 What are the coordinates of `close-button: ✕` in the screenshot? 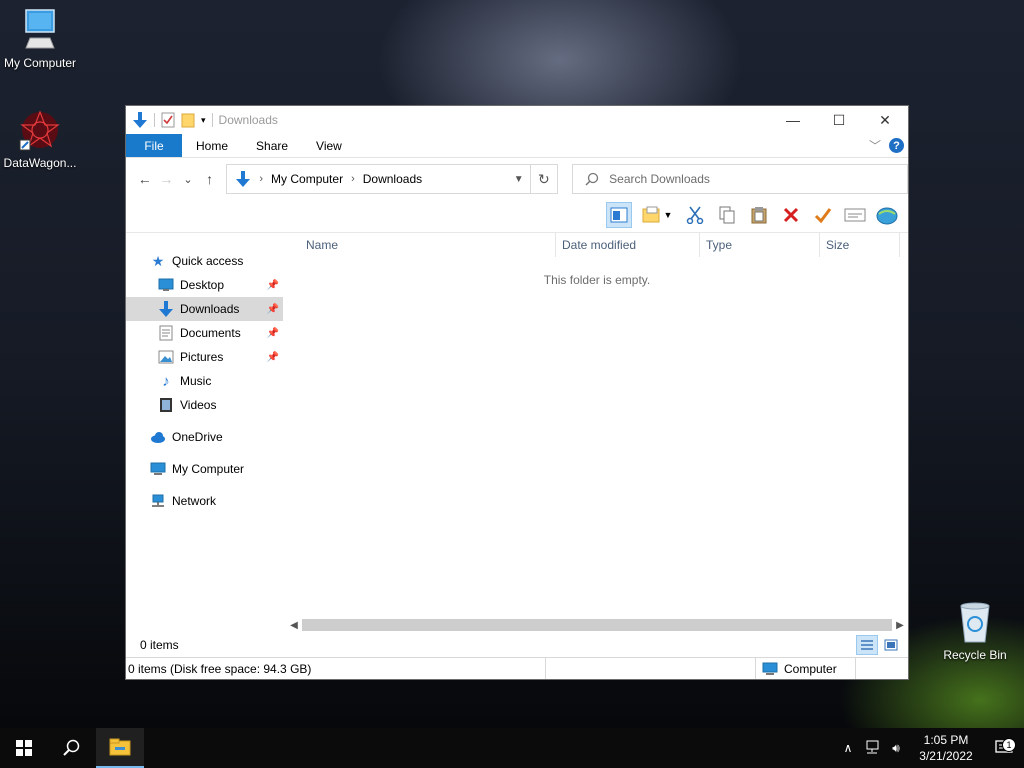 It's located at (885, 120).